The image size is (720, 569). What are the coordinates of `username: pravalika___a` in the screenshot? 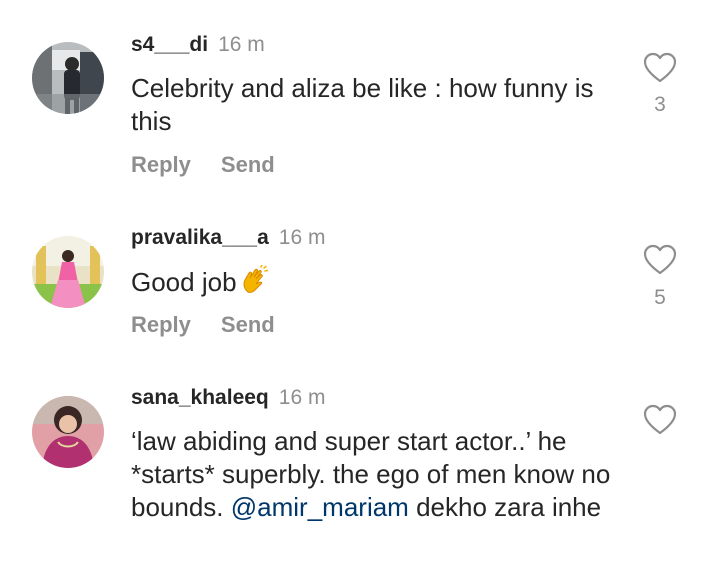 It's located at (200, 237).